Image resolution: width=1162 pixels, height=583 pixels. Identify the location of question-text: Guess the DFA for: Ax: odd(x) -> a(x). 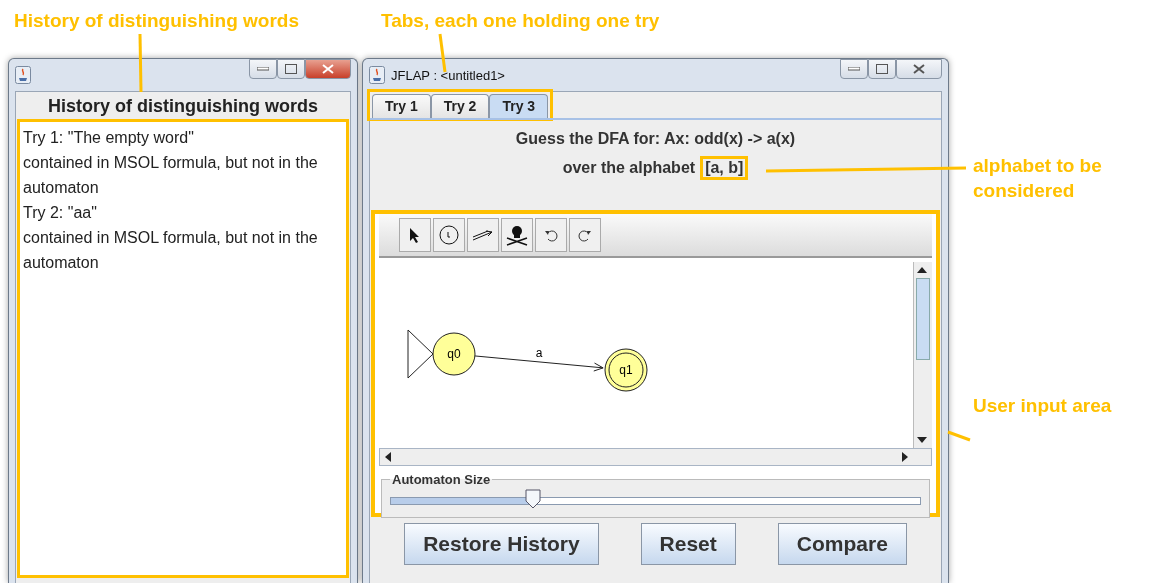
(655, 139).